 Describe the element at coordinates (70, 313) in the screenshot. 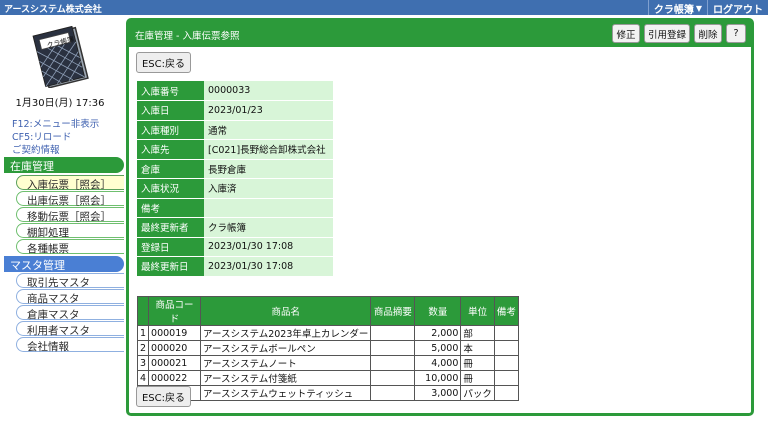

I see `sidebar-item-warehouse-master: 倉庫マスタ` at that location.